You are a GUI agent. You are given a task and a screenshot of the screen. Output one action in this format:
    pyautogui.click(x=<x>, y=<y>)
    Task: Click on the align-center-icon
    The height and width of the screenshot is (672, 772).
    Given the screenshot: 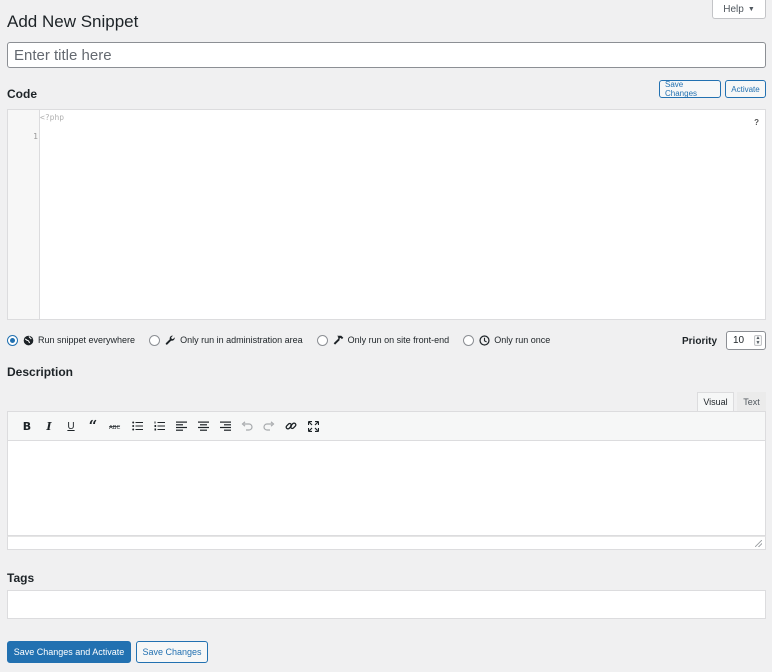 What is the action you would take?
    pyautogui.click(x=203, y=426)
    